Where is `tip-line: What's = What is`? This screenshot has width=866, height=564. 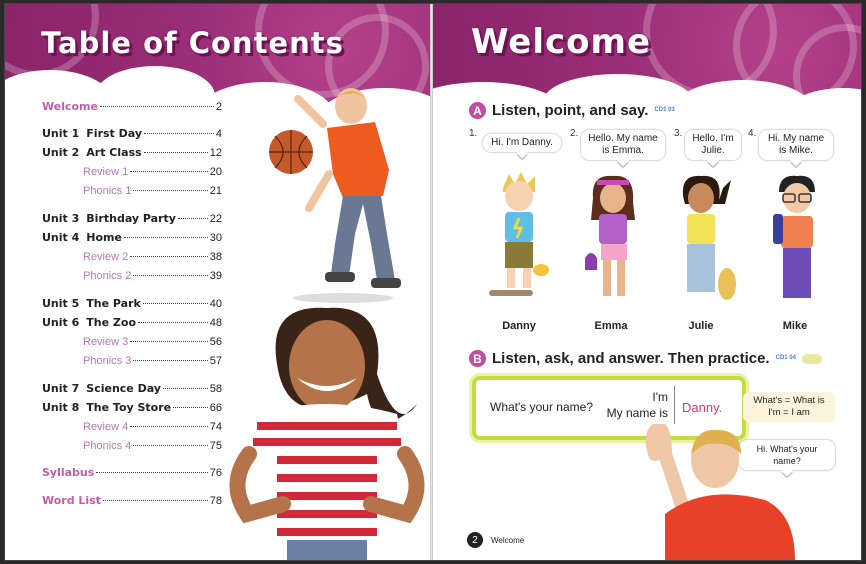 tip-line: What's = What is is located at coordinates (789, 400).